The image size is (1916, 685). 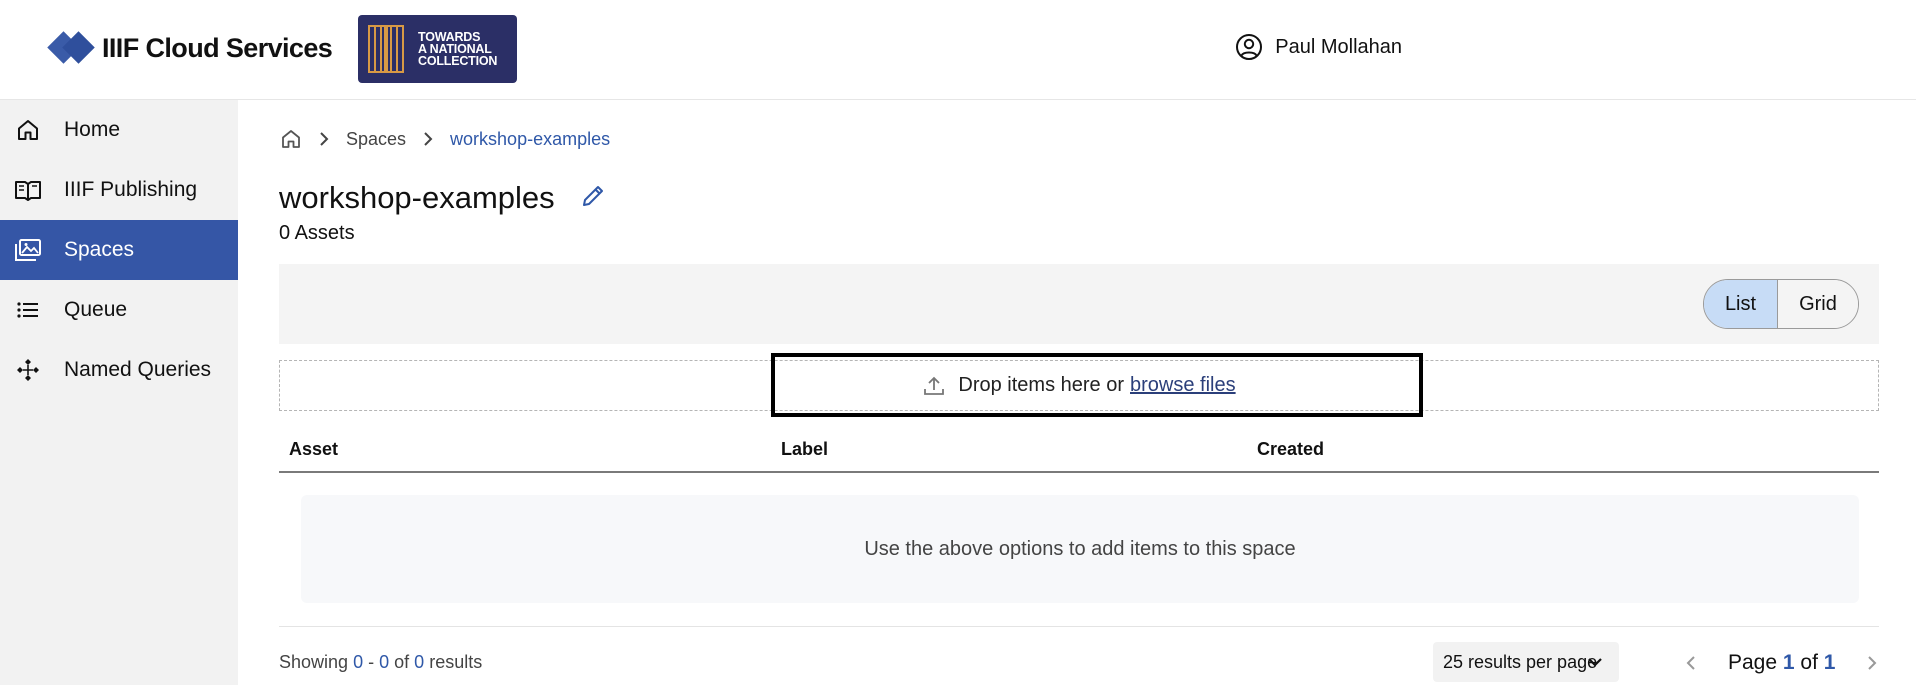 I want to click on pencil-icon, so click(x=593, y=196).